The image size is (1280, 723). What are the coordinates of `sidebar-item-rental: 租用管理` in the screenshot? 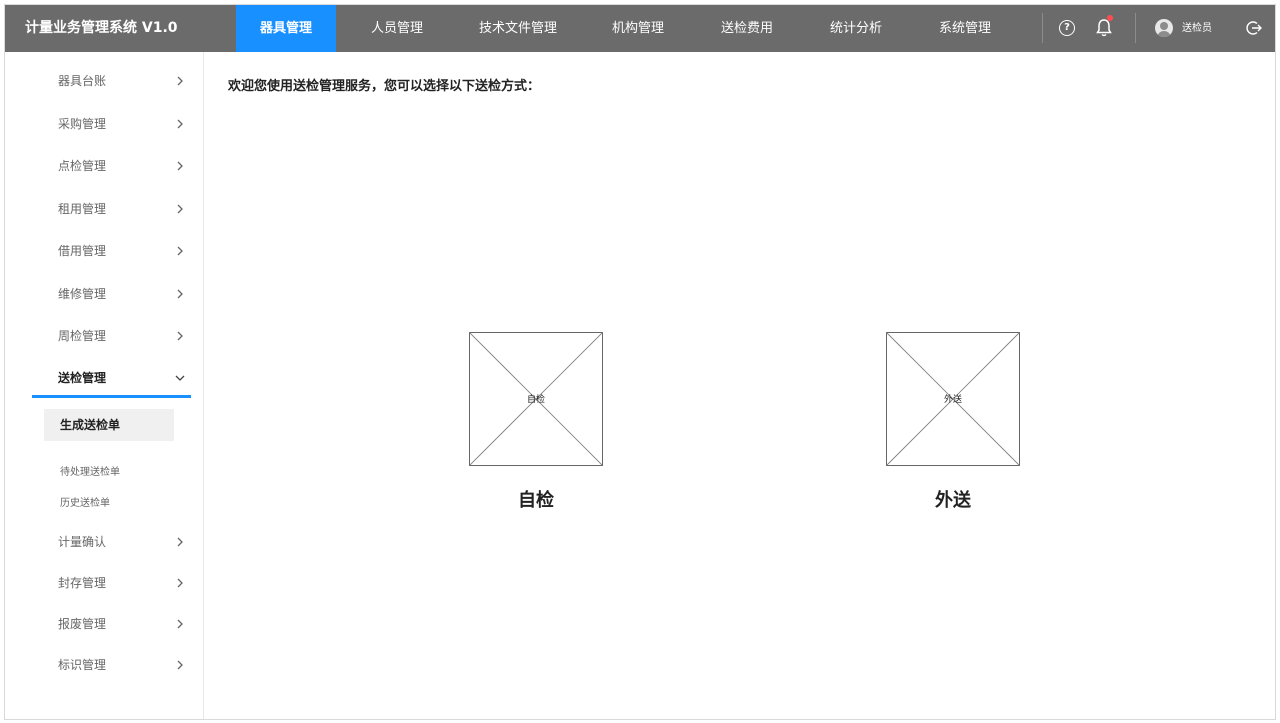 It's located at (104, 209).